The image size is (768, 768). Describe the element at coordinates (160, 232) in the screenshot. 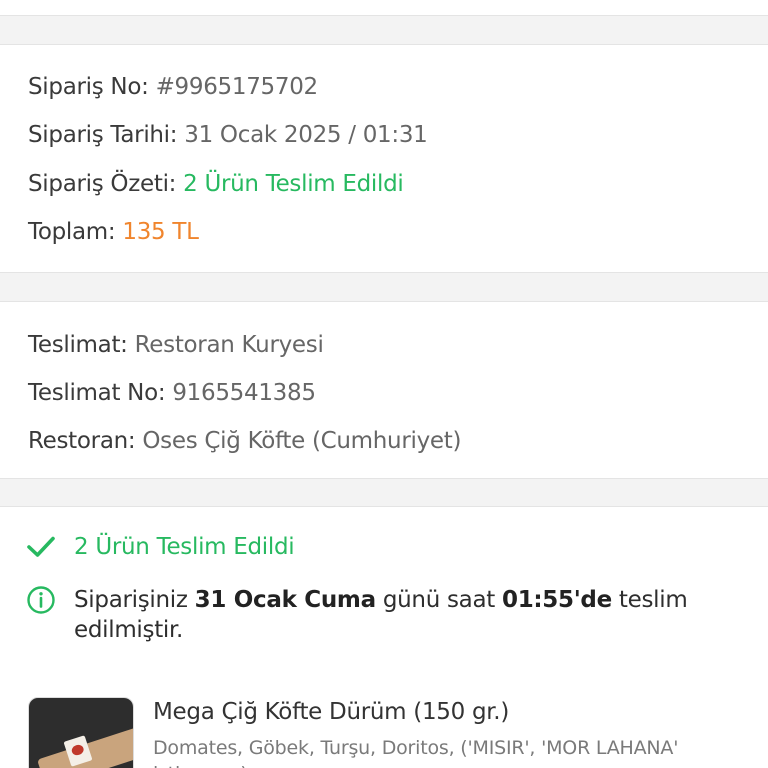

I see `order-total-value: 135 TL` at that location.